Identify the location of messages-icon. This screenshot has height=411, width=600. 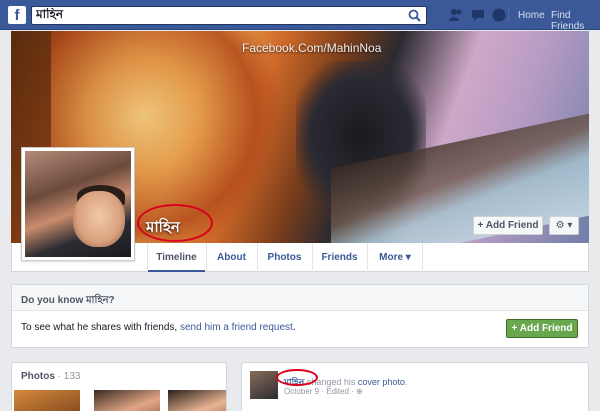
(478, 15).